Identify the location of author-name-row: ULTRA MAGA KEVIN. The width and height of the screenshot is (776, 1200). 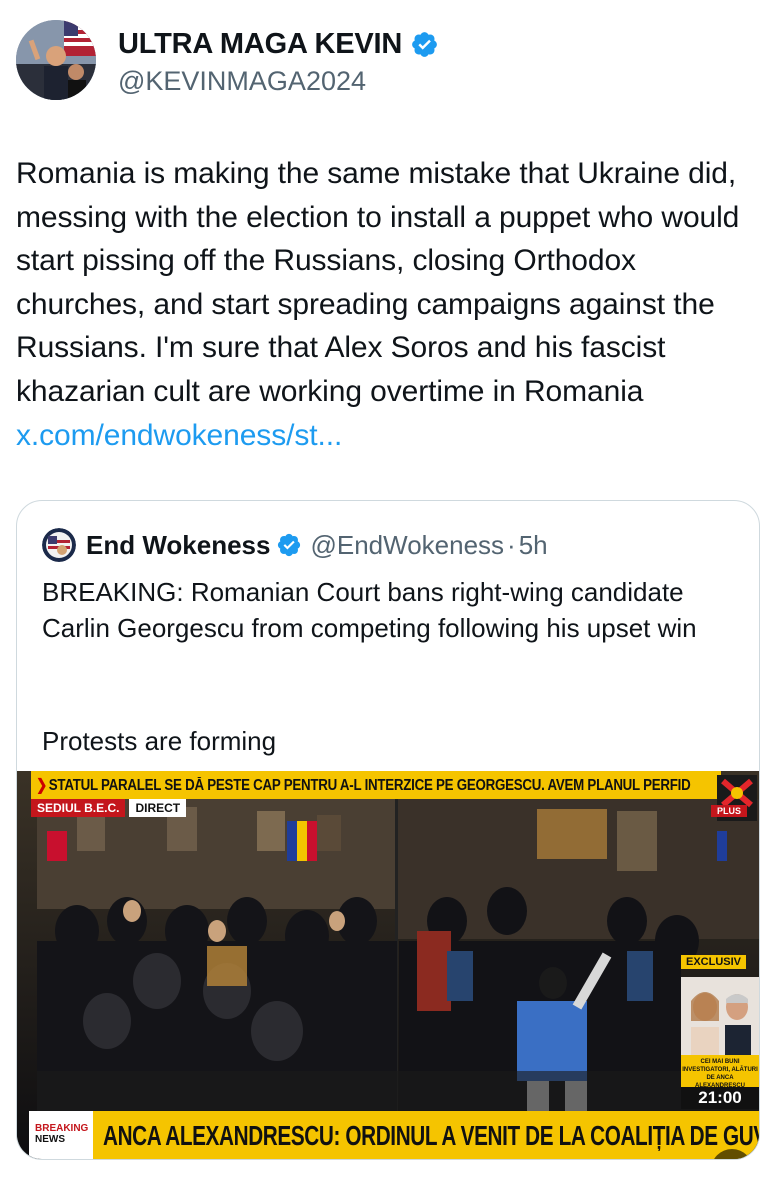
(278, 44).